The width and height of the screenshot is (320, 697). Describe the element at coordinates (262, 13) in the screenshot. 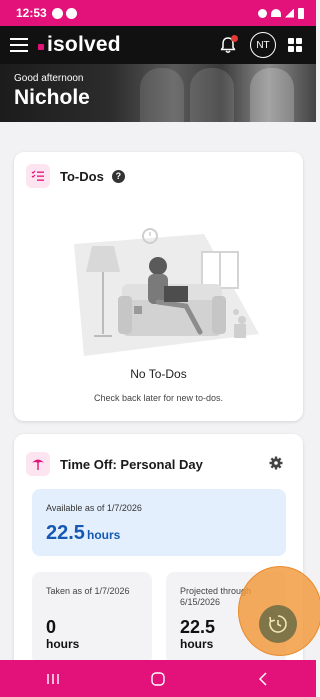

I see `alarm-icon` at that location.